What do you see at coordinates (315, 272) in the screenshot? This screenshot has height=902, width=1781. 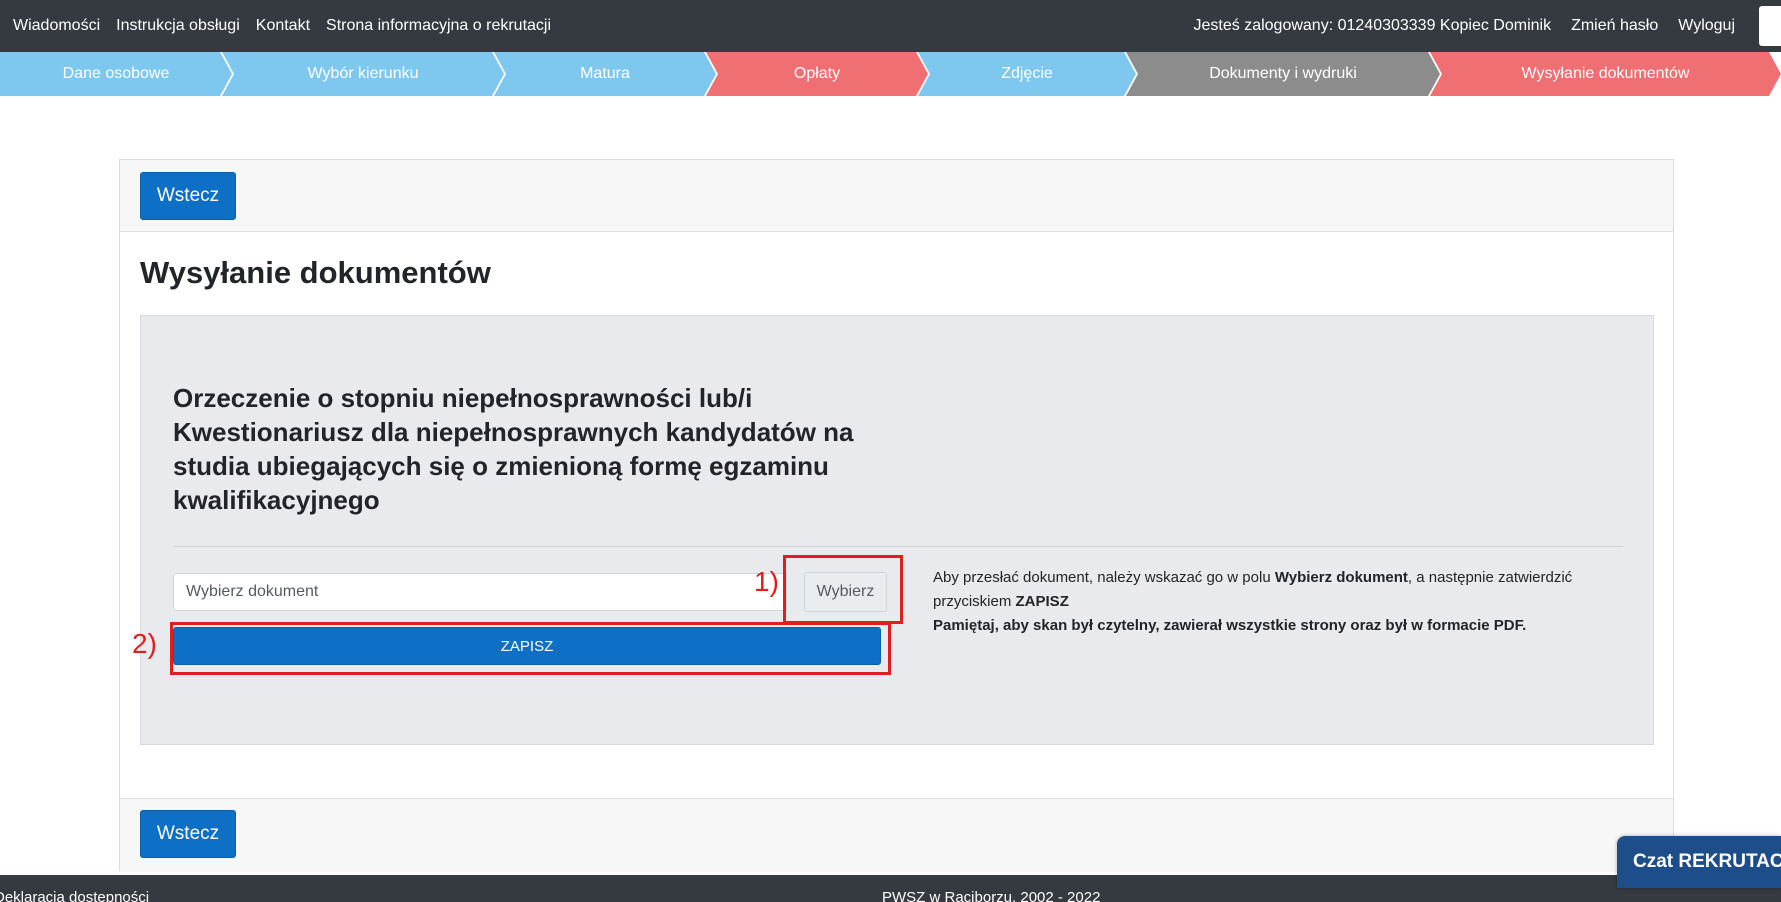 I see `page-title: Wysyłanie dokumentów` at bounding box center [315, 272].